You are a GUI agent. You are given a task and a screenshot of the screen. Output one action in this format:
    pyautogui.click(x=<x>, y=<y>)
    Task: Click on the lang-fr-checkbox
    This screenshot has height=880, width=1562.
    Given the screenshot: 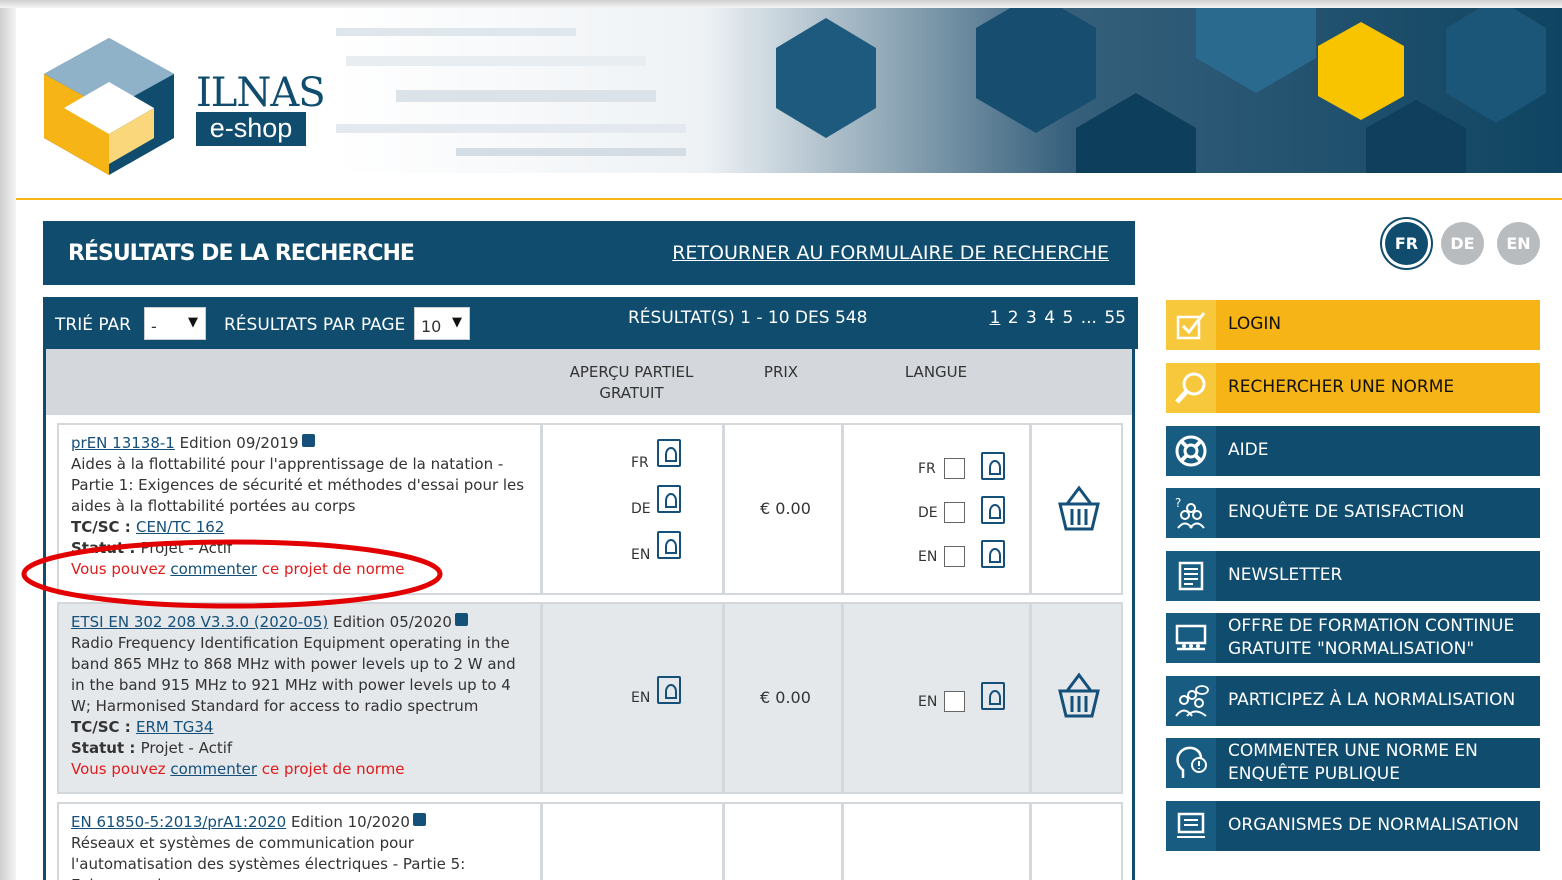 What is the action you would take?
    pyautogui.click(x=954, y=468)
    